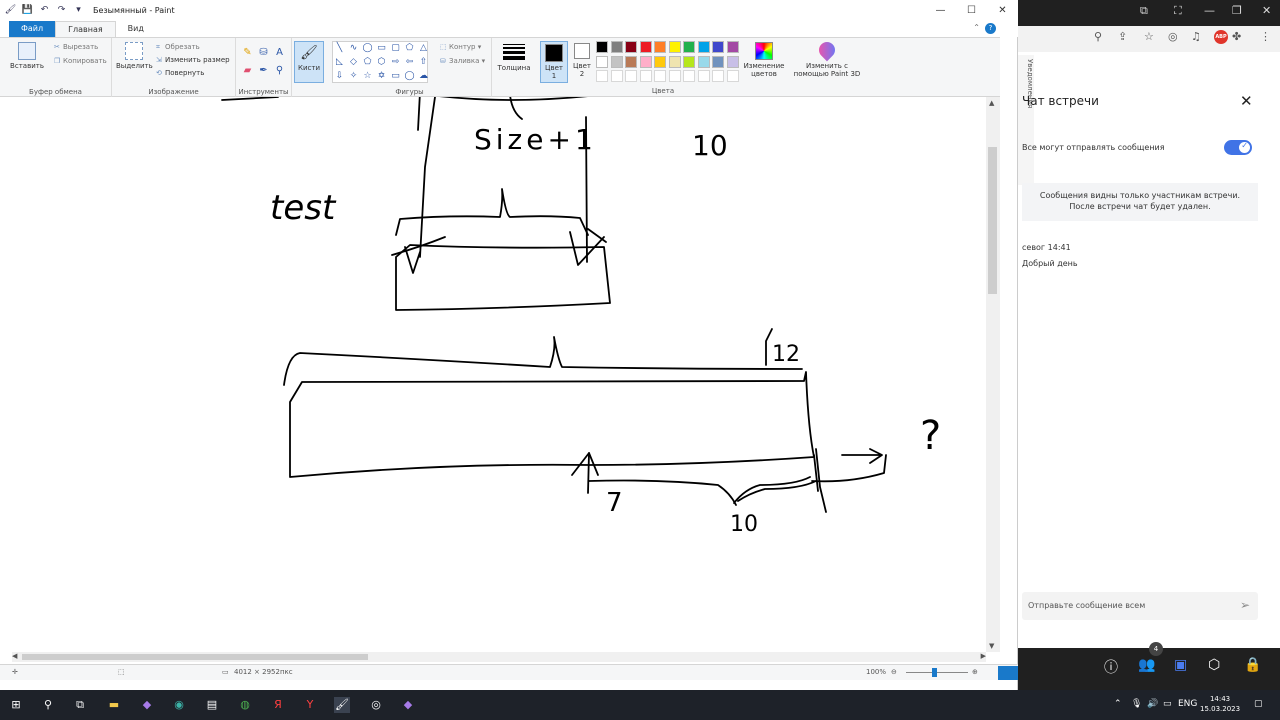 Image resolution: width=1280 pixels, height=720 pixels. What do you see at coordinates (179, 705) in the screenshot?
I see `edge-icon: ◉` at bounding box center [179, 705].